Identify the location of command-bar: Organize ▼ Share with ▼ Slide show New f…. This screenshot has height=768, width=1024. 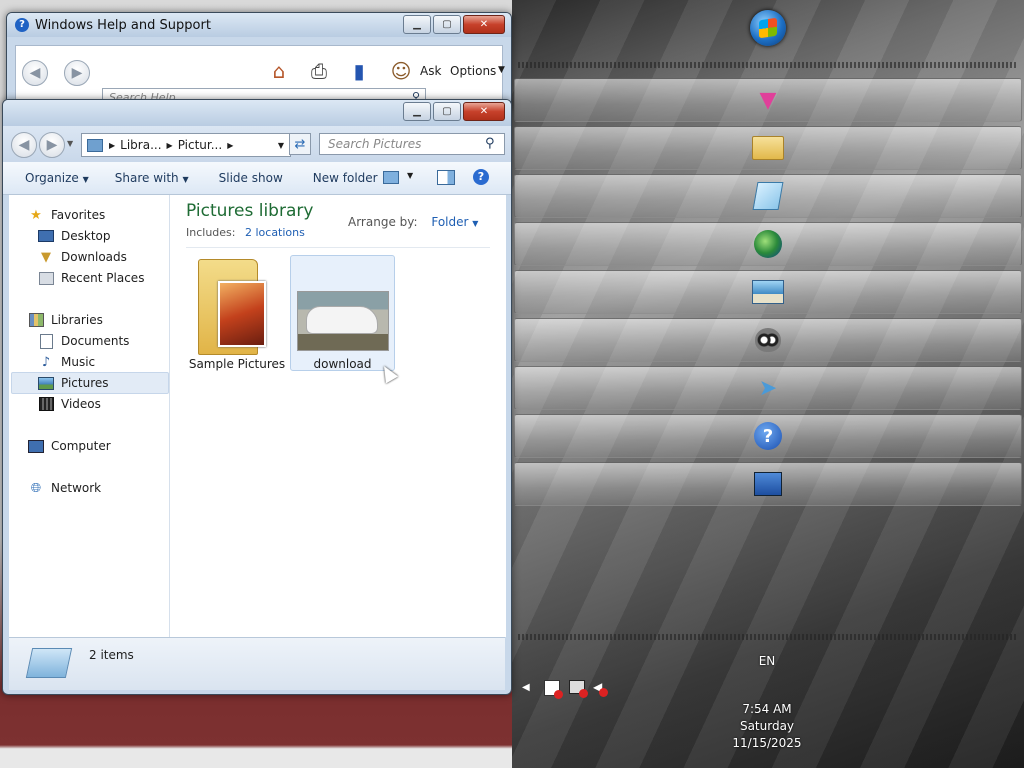
(257, 178).